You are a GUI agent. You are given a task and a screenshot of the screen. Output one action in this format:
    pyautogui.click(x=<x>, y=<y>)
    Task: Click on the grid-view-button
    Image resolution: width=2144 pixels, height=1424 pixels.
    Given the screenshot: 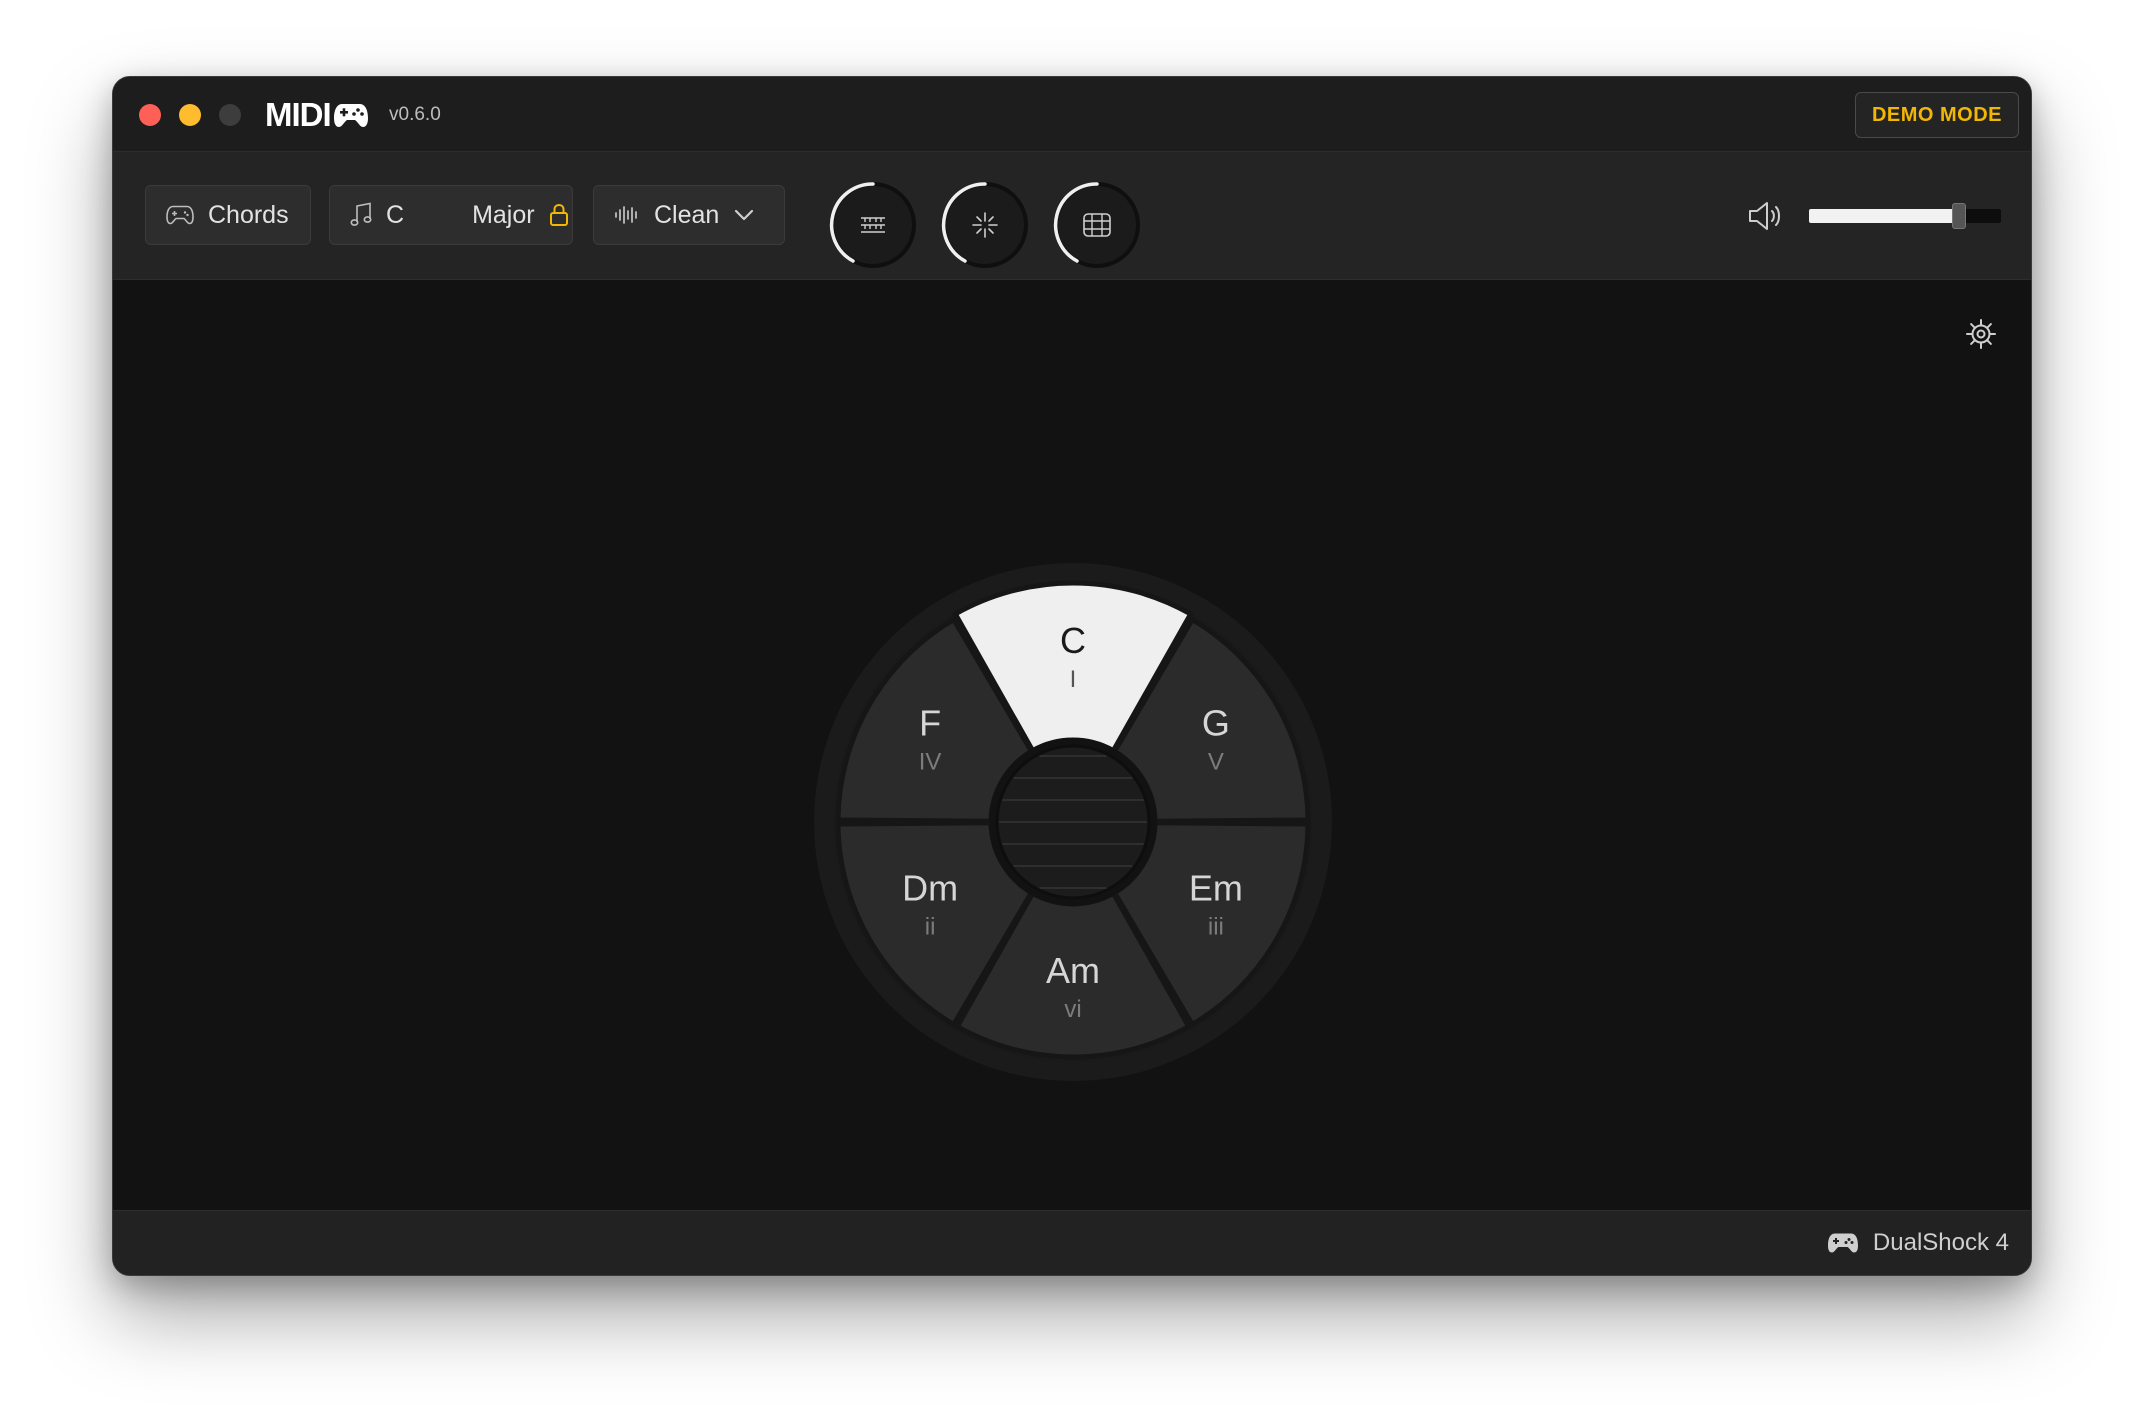 What is the action you would take?
    pyautogui.click(x=1097, y=225)
    